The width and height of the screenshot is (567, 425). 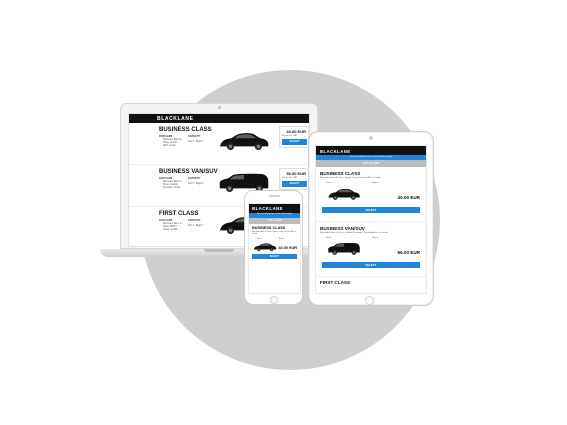 I want to click on laptop-notch, so click(x=219, y=250).